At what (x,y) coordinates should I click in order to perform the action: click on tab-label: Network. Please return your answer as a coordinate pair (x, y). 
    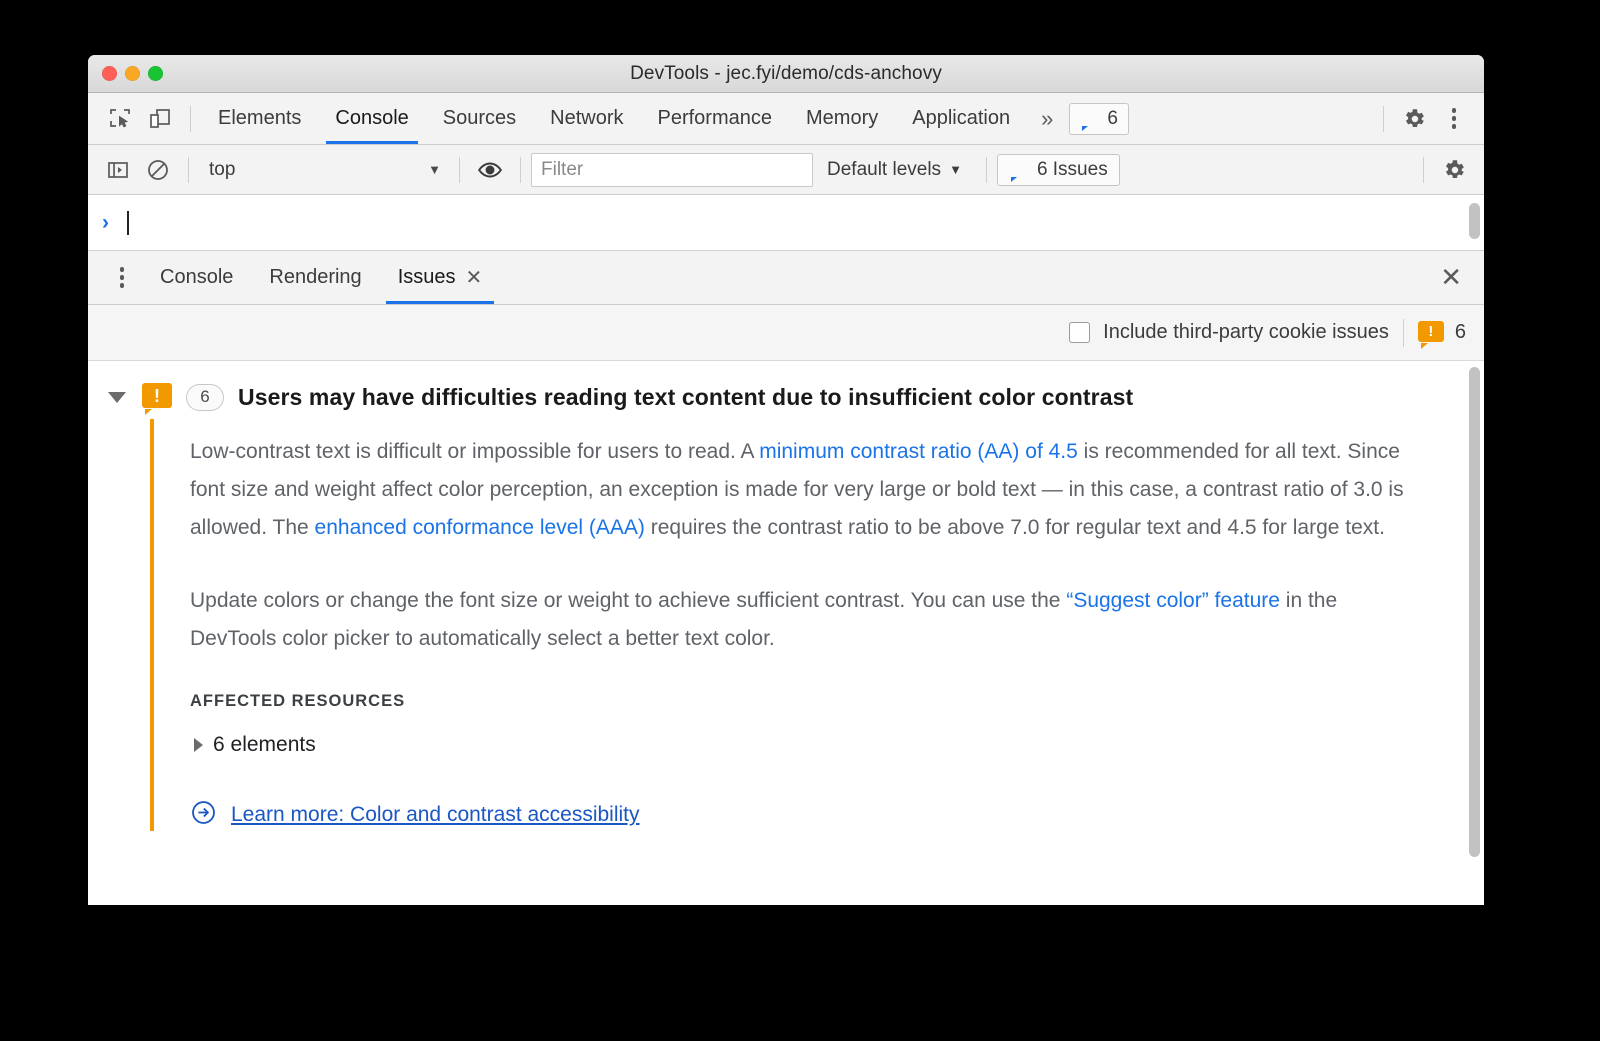
    Looking at the image, I should click on (587, 118).